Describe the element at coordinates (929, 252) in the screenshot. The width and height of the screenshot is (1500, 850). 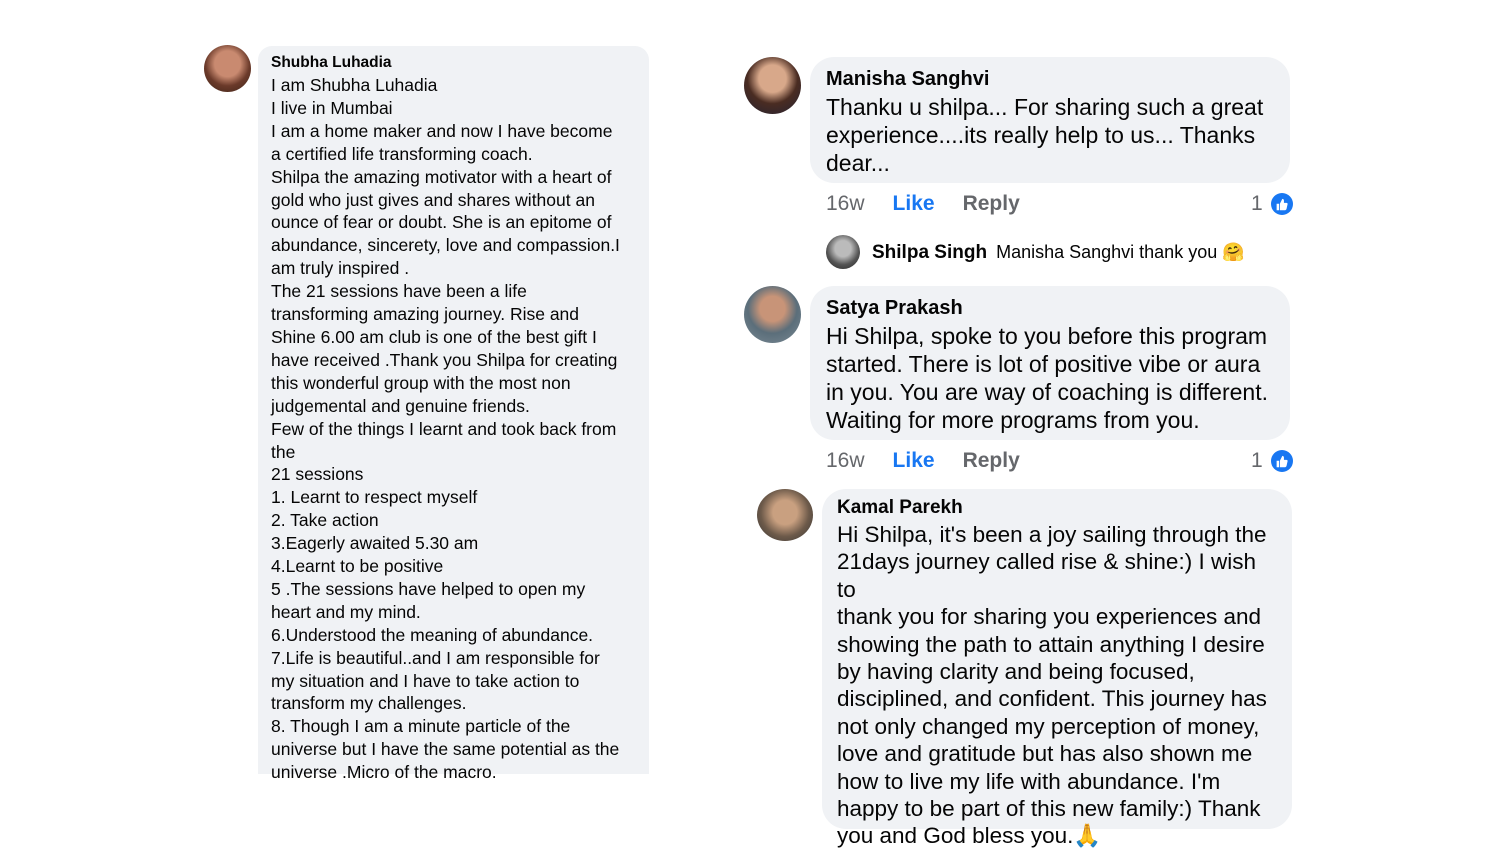
I see `reply-author: Shilpa Singh` at that location.